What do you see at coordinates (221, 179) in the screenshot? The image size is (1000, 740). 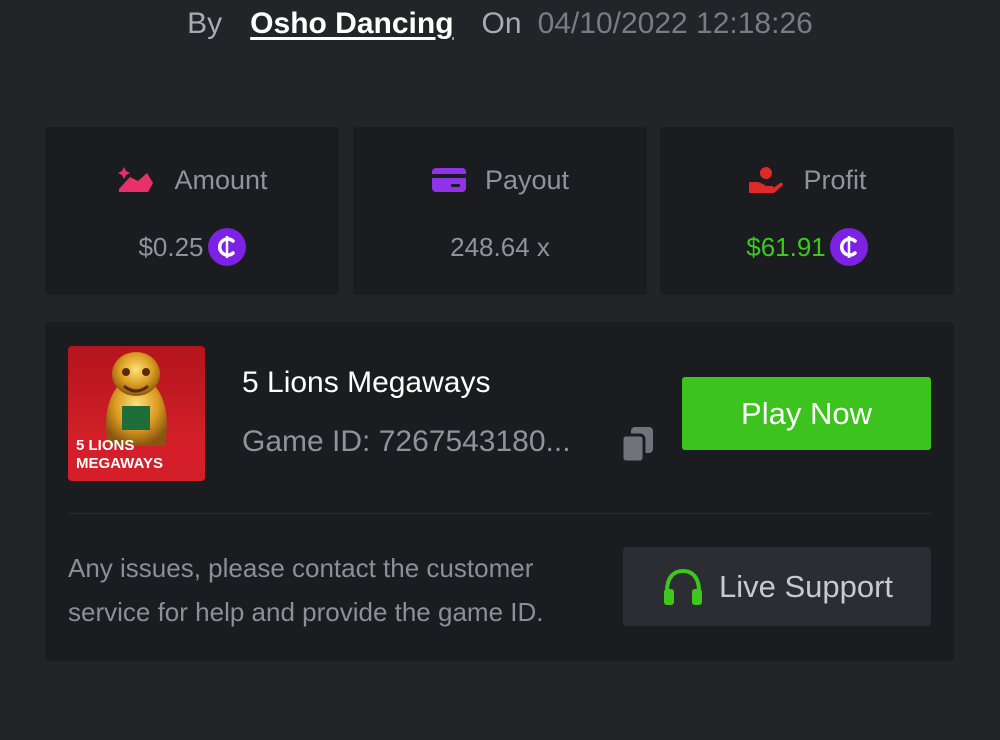 I see `amount-label: Amount` at bounding box center [221, 179].